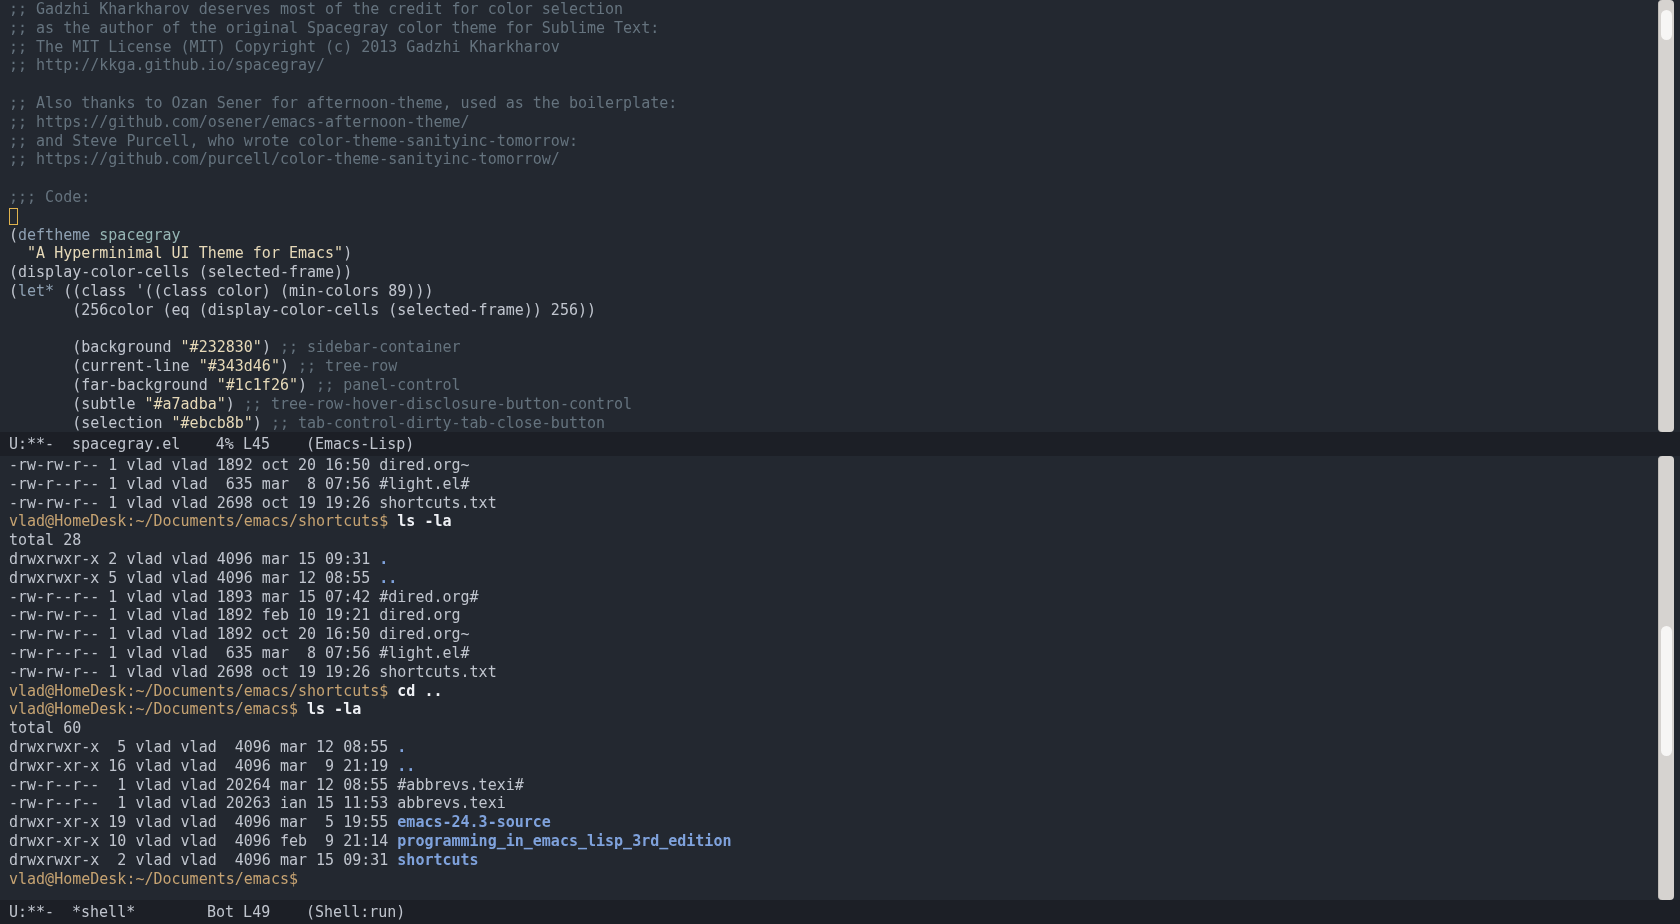 The width and height of the screenshot is (1680, 924). What do you see at coordinates (203, 578) in the screenshot?
I see `terminal-line: drwxrwxr-x 5 vlad vlad 4096 mar 12 08:55 ..` at bounding box center [203, 578].